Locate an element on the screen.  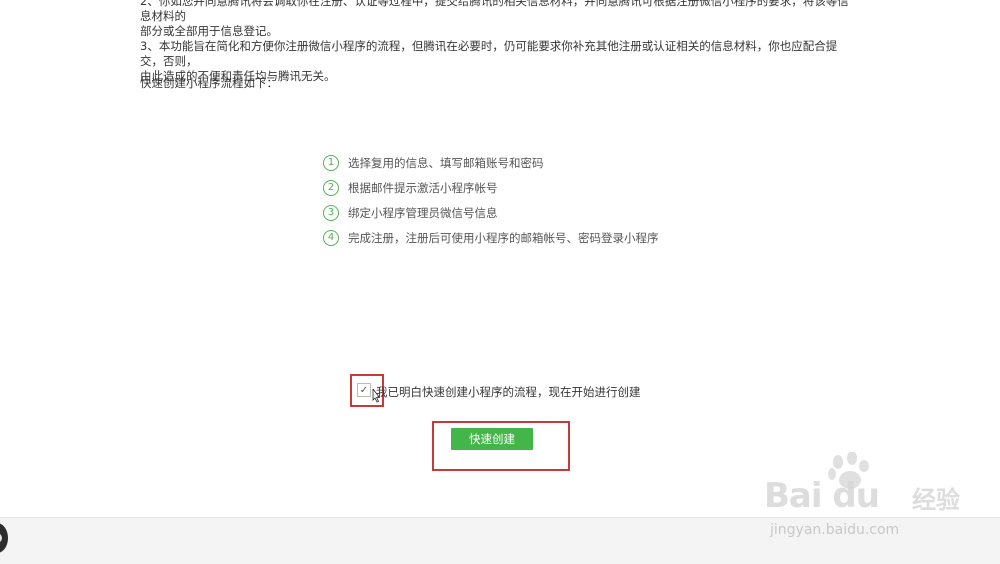
agree-checkbox: ✓ is located at coordinates (364, 390).